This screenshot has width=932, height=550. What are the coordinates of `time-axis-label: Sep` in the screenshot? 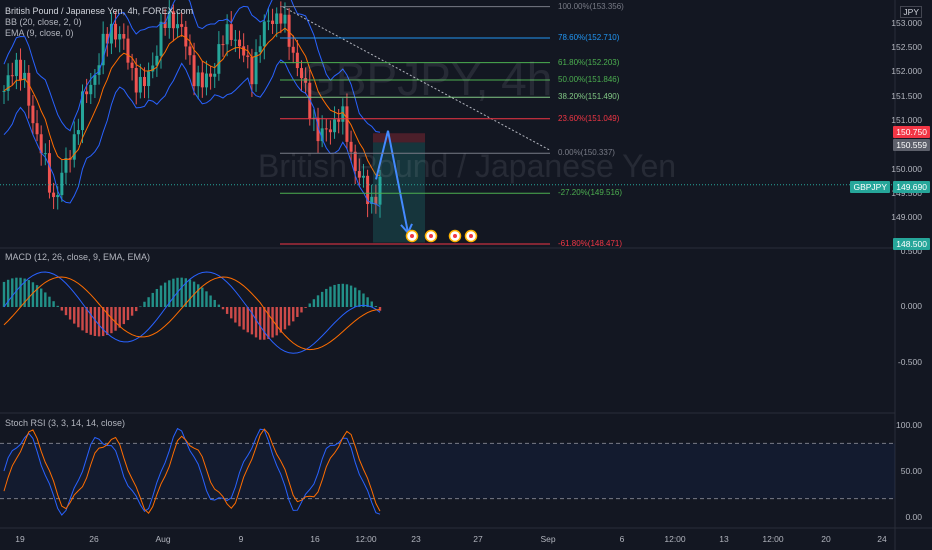 It's located at (548, 539).